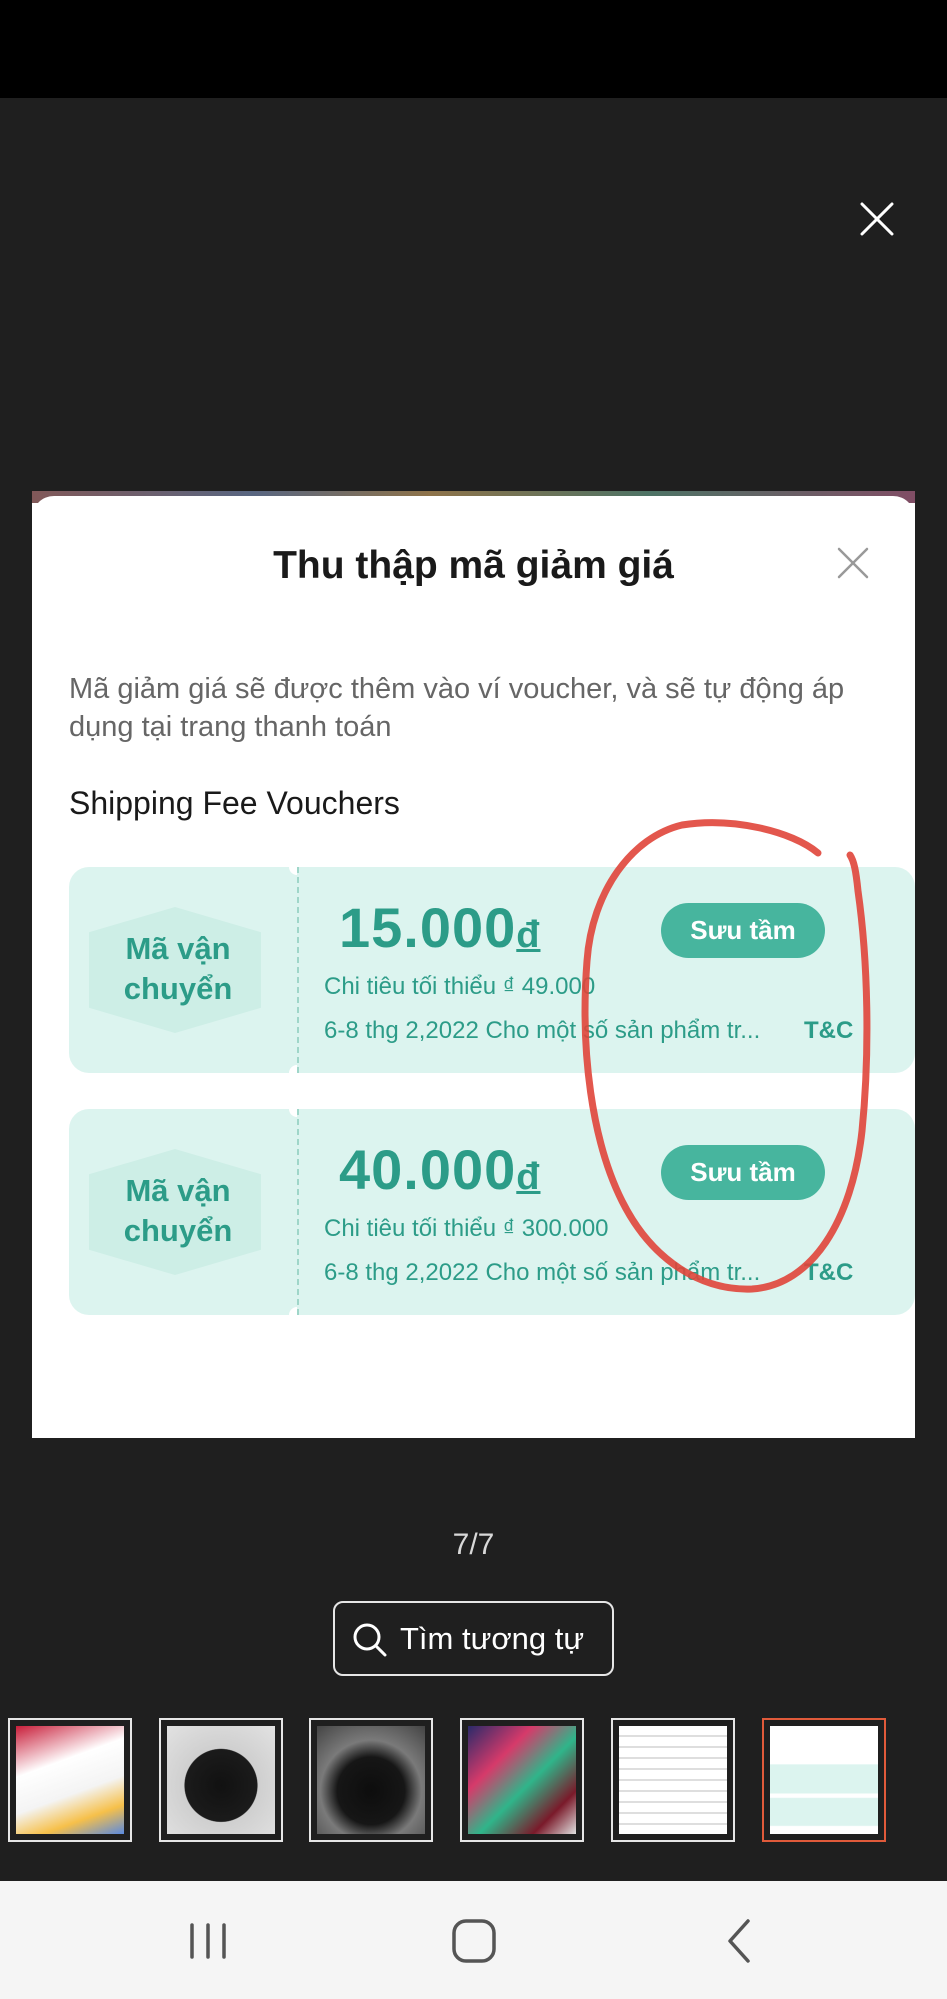  I want to click on home-button, so click(474, 1941).